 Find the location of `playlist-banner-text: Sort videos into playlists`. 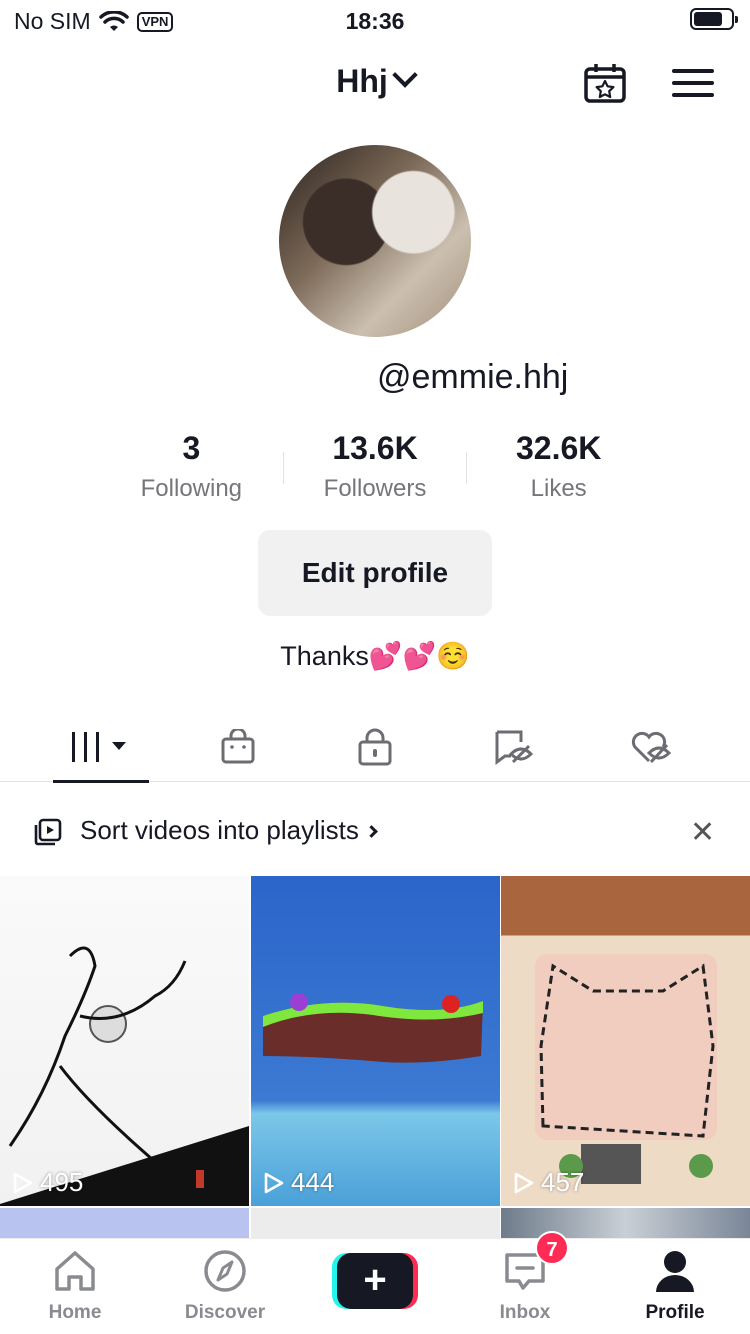

playlist-banner-text: Sort videos into playlists is located at coordinates (229, 830).